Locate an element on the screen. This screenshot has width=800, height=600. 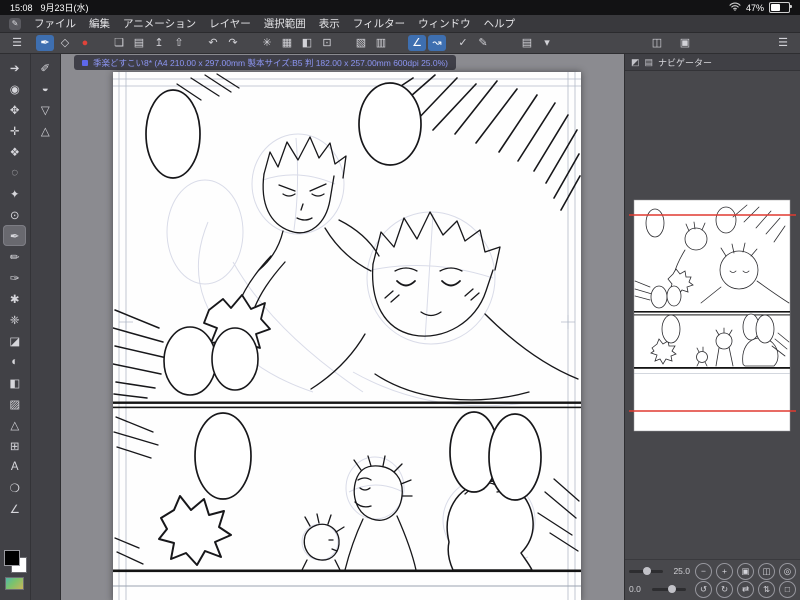
status-time: 15:08 is located at coordinates (21, 7).